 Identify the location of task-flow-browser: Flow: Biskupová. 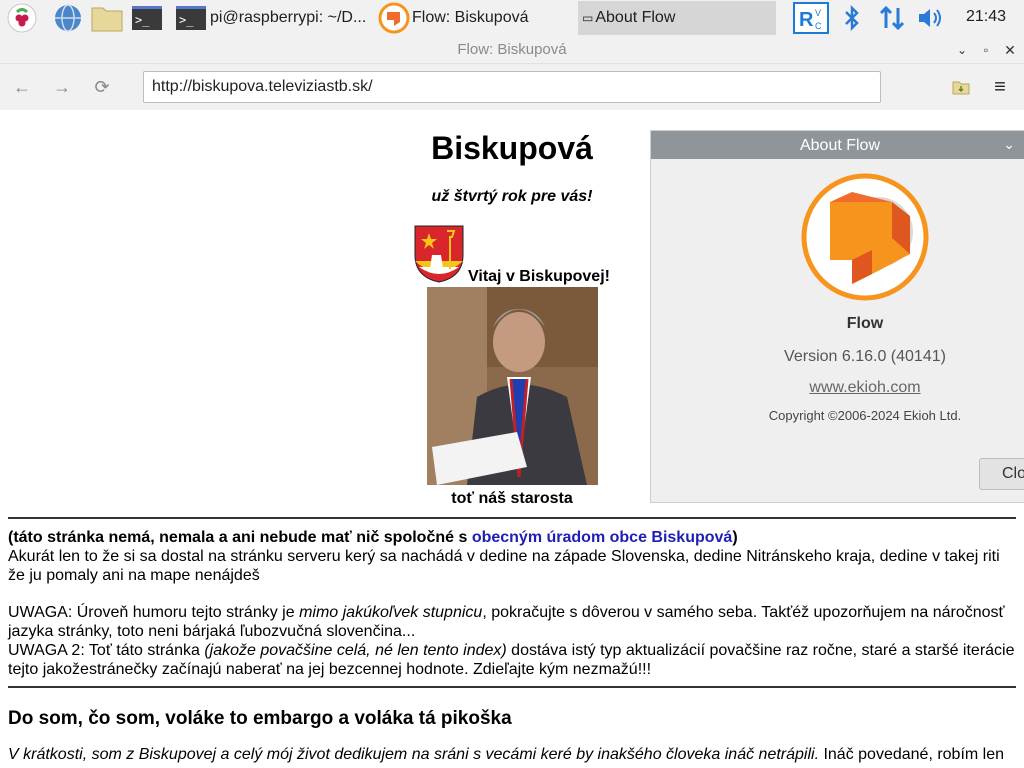
(476, 18).